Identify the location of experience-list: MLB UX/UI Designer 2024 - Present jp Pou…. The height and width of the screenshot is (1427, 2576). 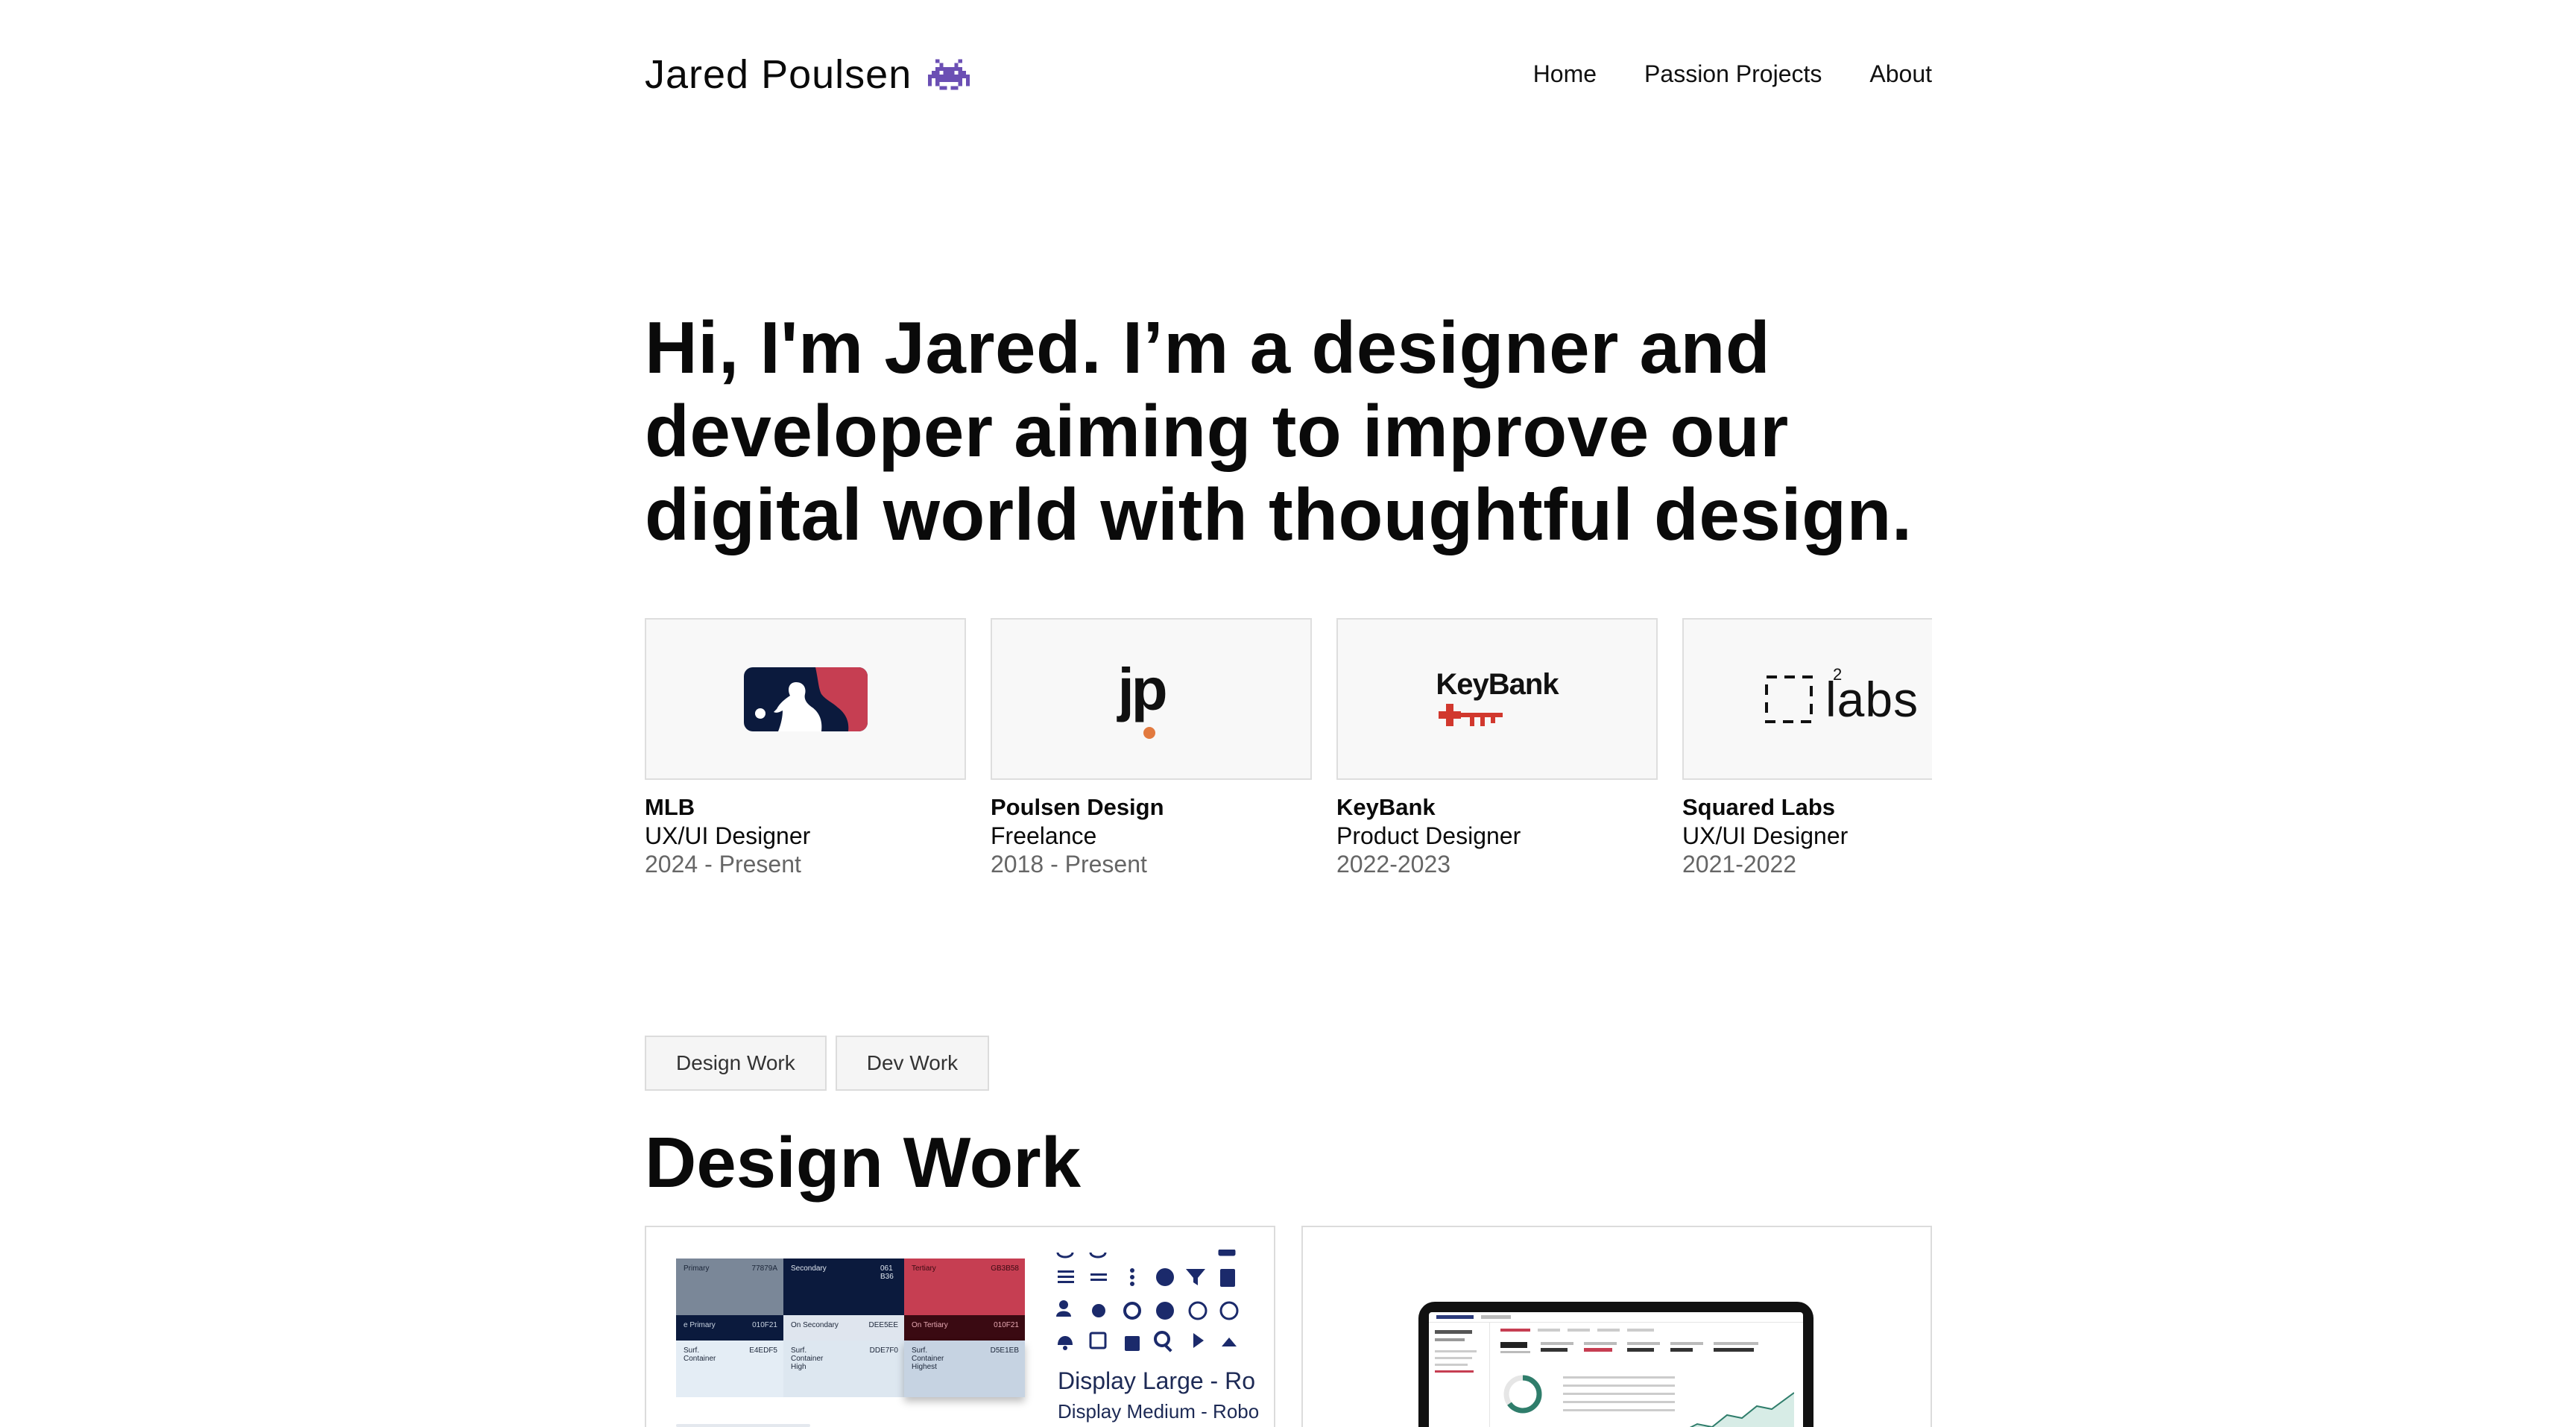
(1288, 752).